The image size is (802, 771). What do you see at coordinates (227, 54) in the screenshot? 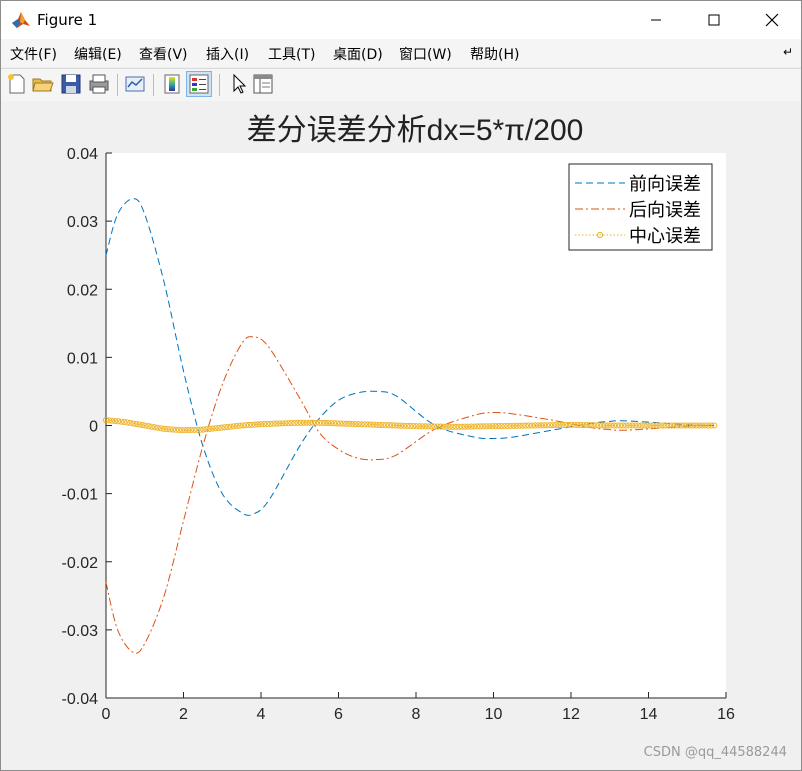
I see `menu-insert: 插入(I)` at bounding box center [227, 54].